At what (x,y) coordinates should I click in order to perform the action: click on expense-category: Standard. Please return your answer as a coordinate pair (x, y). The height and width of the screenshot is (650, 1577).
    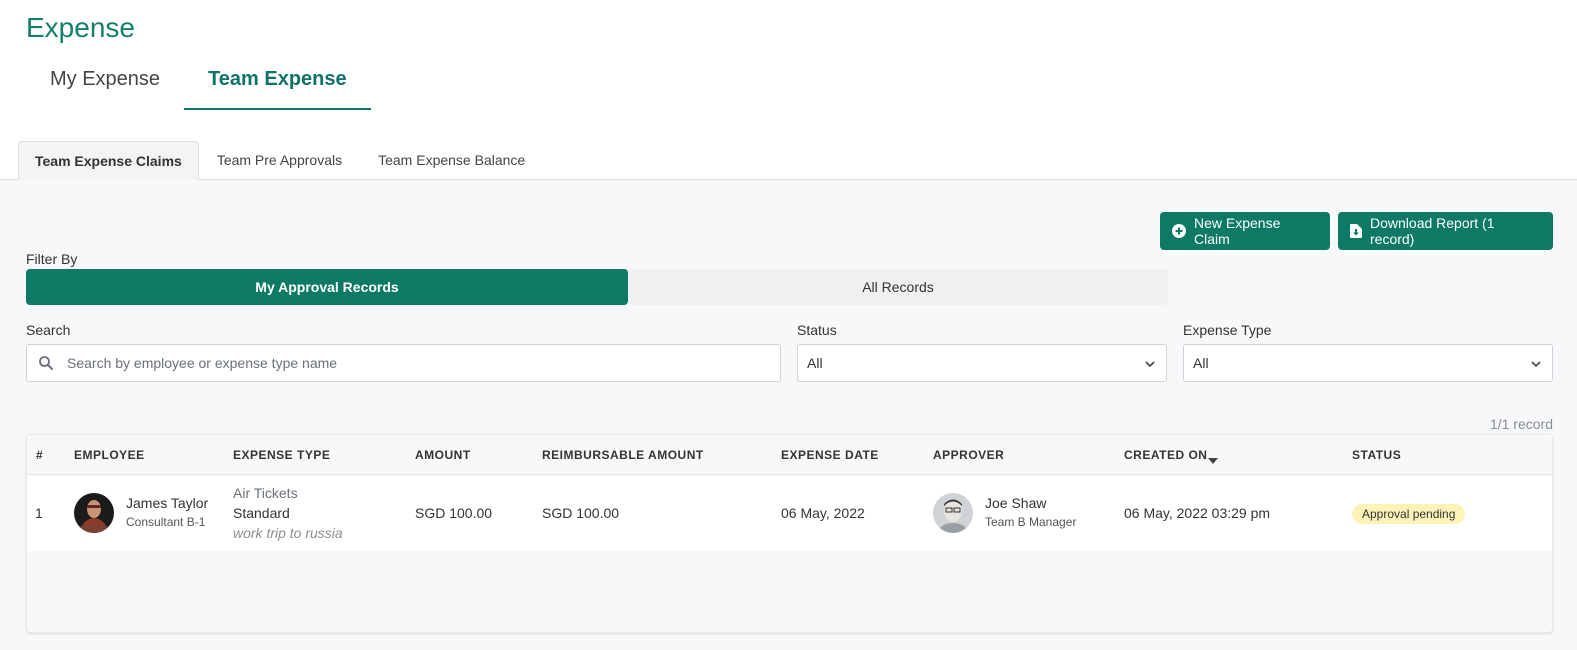
    Looking at the image, I should click on (261, 513).